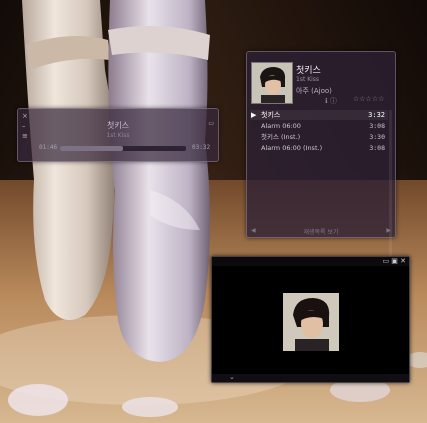 Image resolution: width=427 pixels, height=423 pixels. I want to click on seek-bar, so click(123, 148).